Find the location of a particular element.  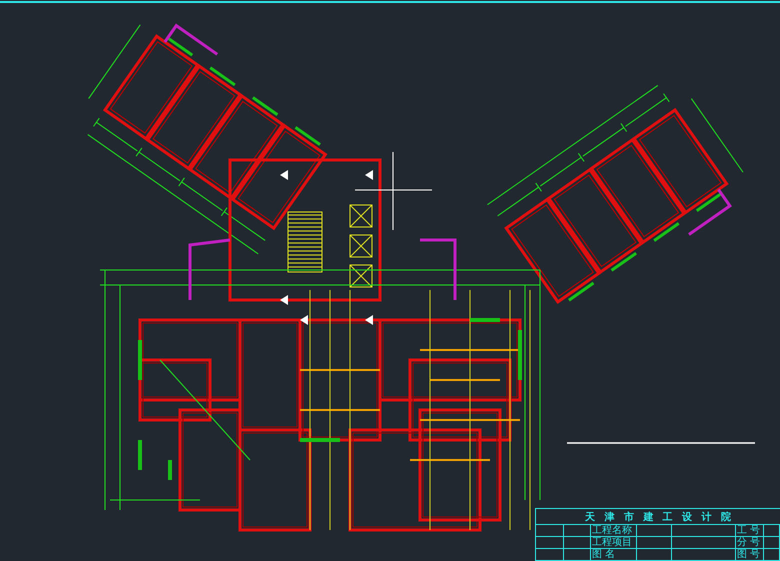

title-block-label: 工程名称 is located at coordinates (614, 531).